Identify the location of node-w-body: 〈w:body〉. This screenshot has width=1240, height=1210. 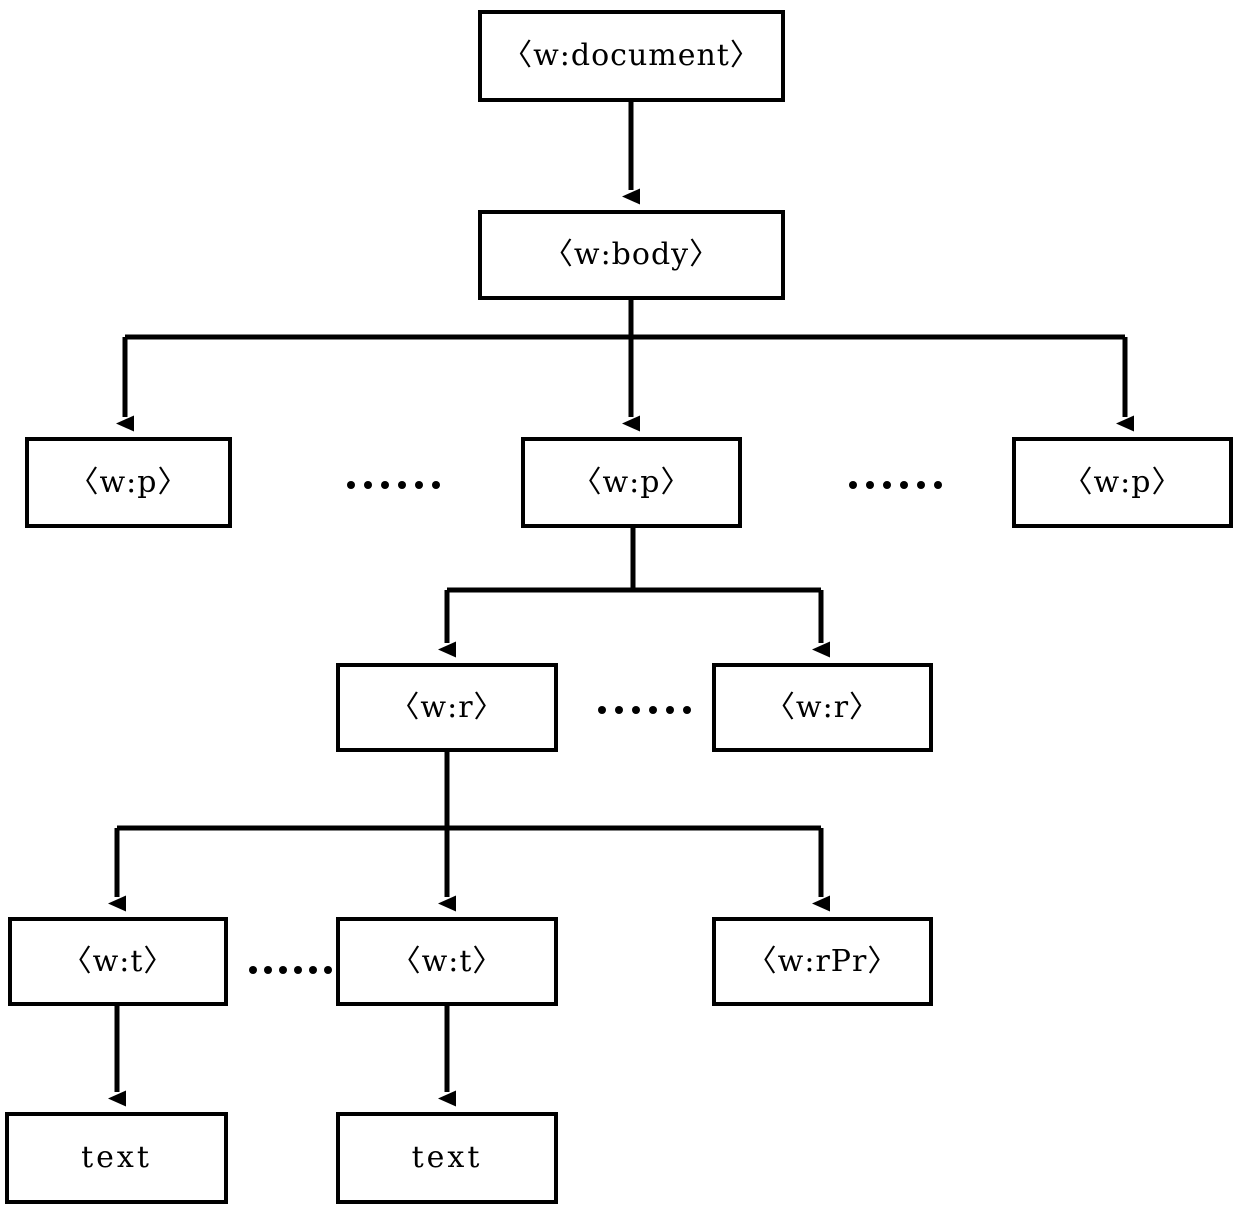
(631, 255).